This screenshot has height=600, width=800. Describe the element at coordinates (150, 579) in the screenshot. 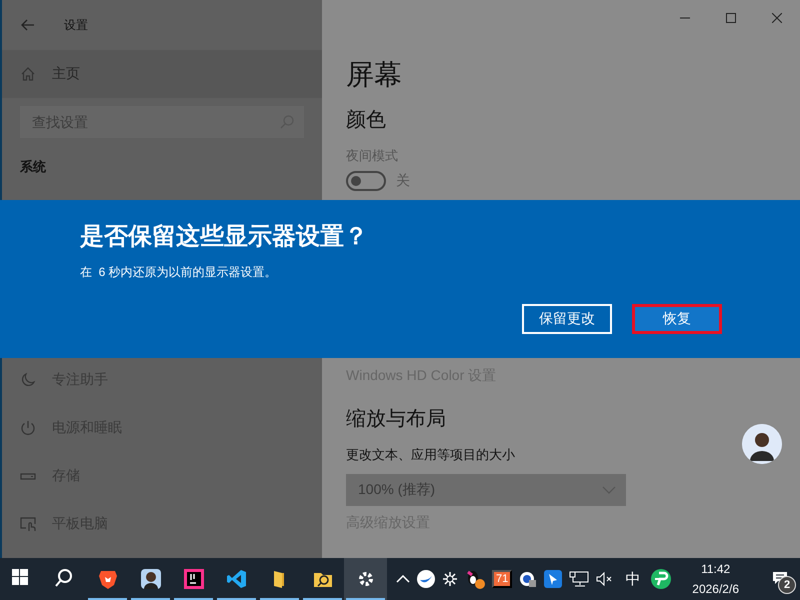

I see `person-icon` at that location.